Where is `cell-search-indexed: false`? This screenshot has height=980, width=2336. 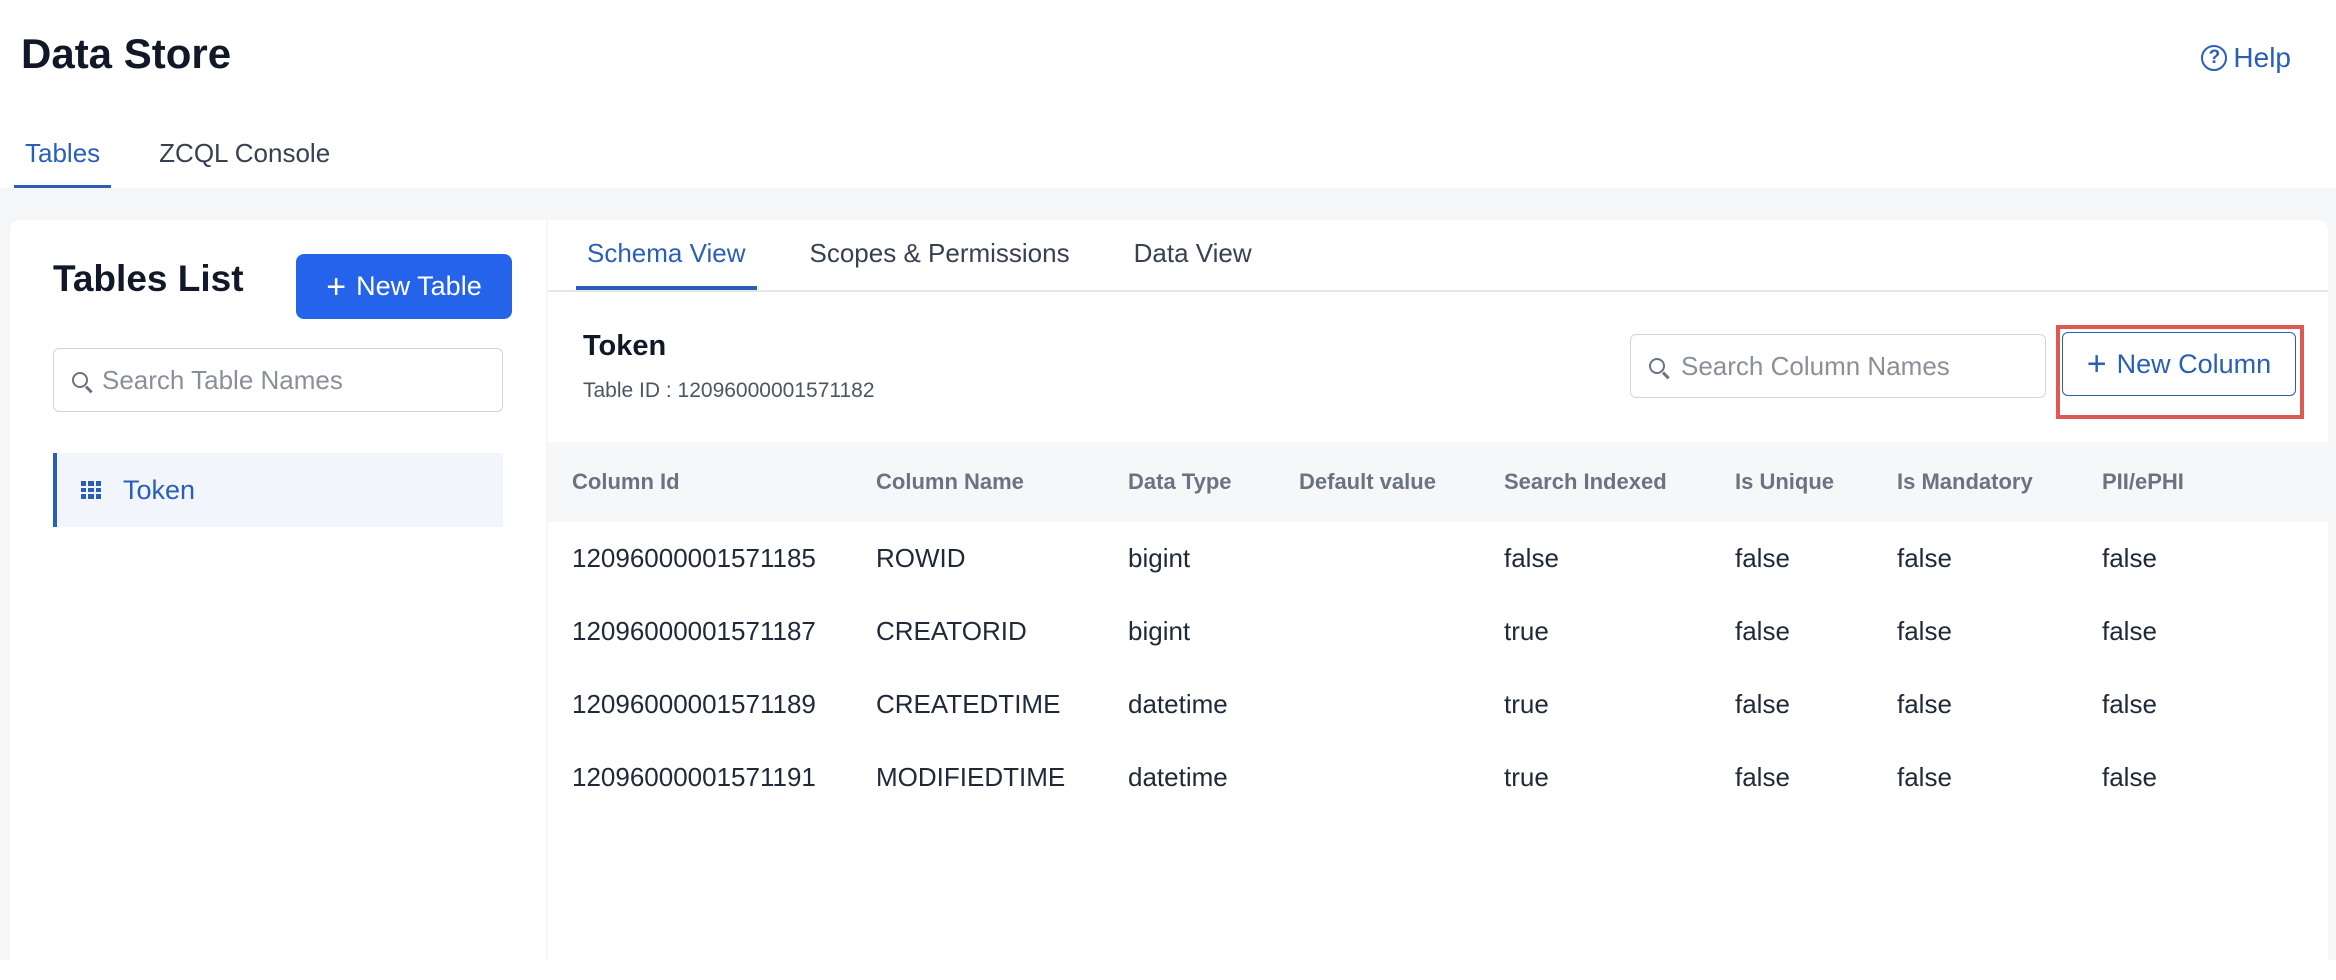
cell-search-indexed: false is located at coordinates (1531, 558).